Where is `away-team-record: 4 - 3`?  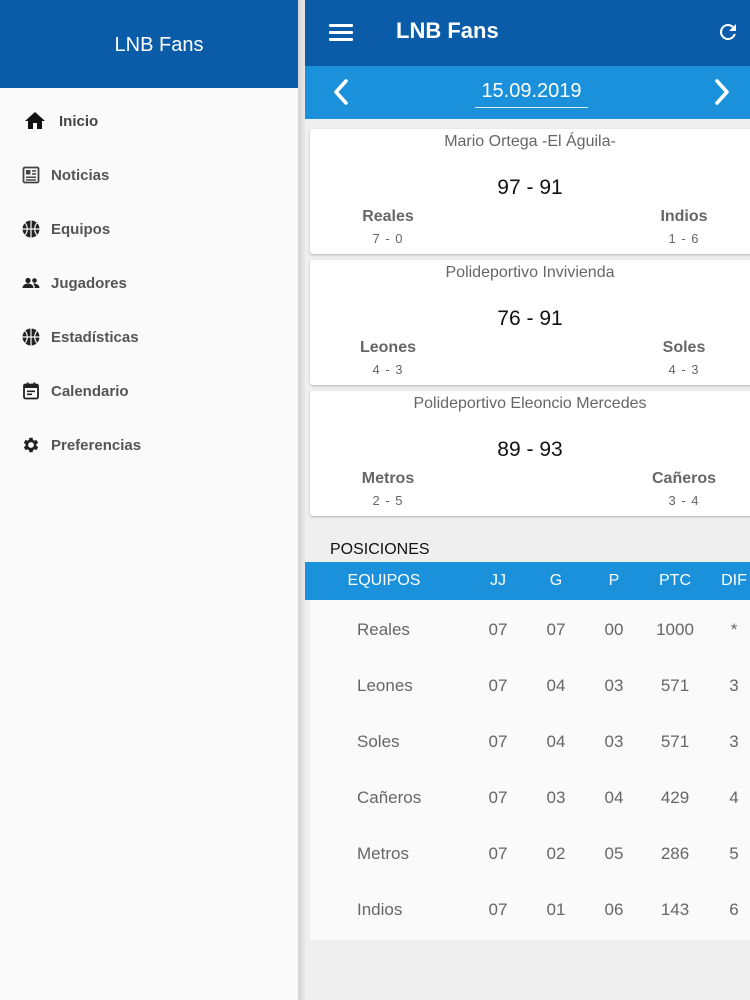 away-team-record: 4 - 3 is located at coordinates (684, 369).